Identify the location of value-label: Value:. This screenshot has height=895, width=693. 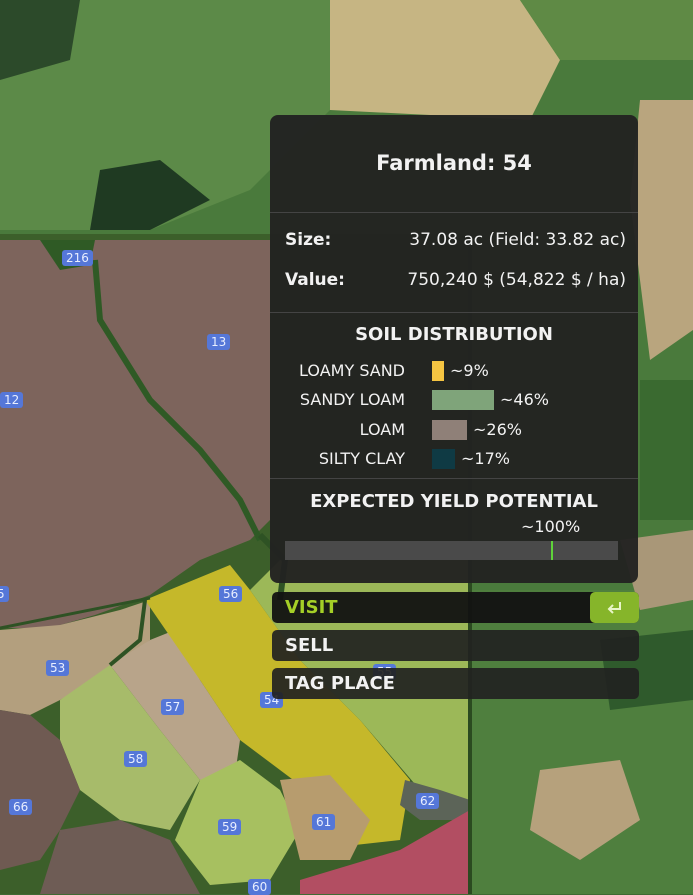
(315, 280).